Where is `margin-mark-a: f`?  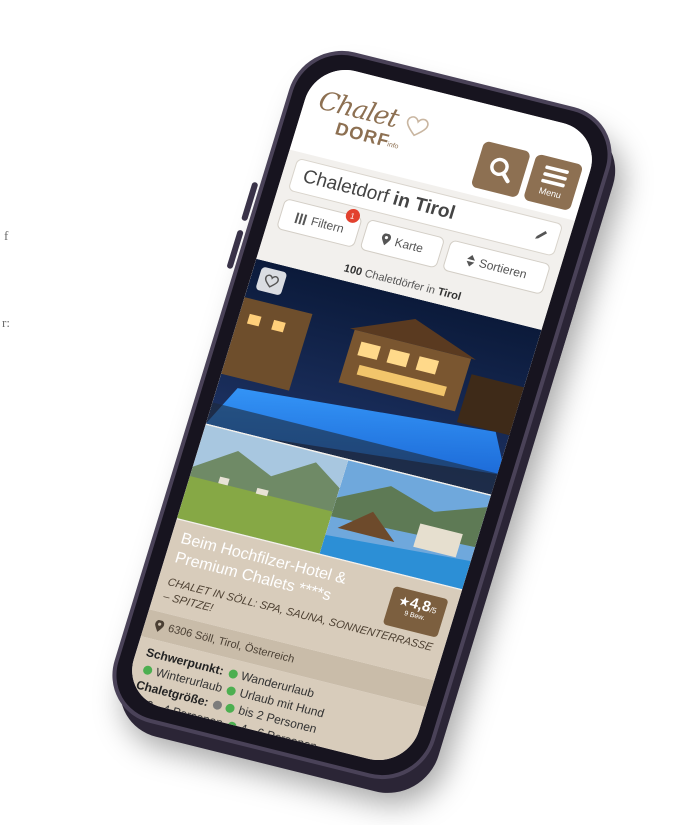
margin-mark-a: f is located at coordinates (6, 235).